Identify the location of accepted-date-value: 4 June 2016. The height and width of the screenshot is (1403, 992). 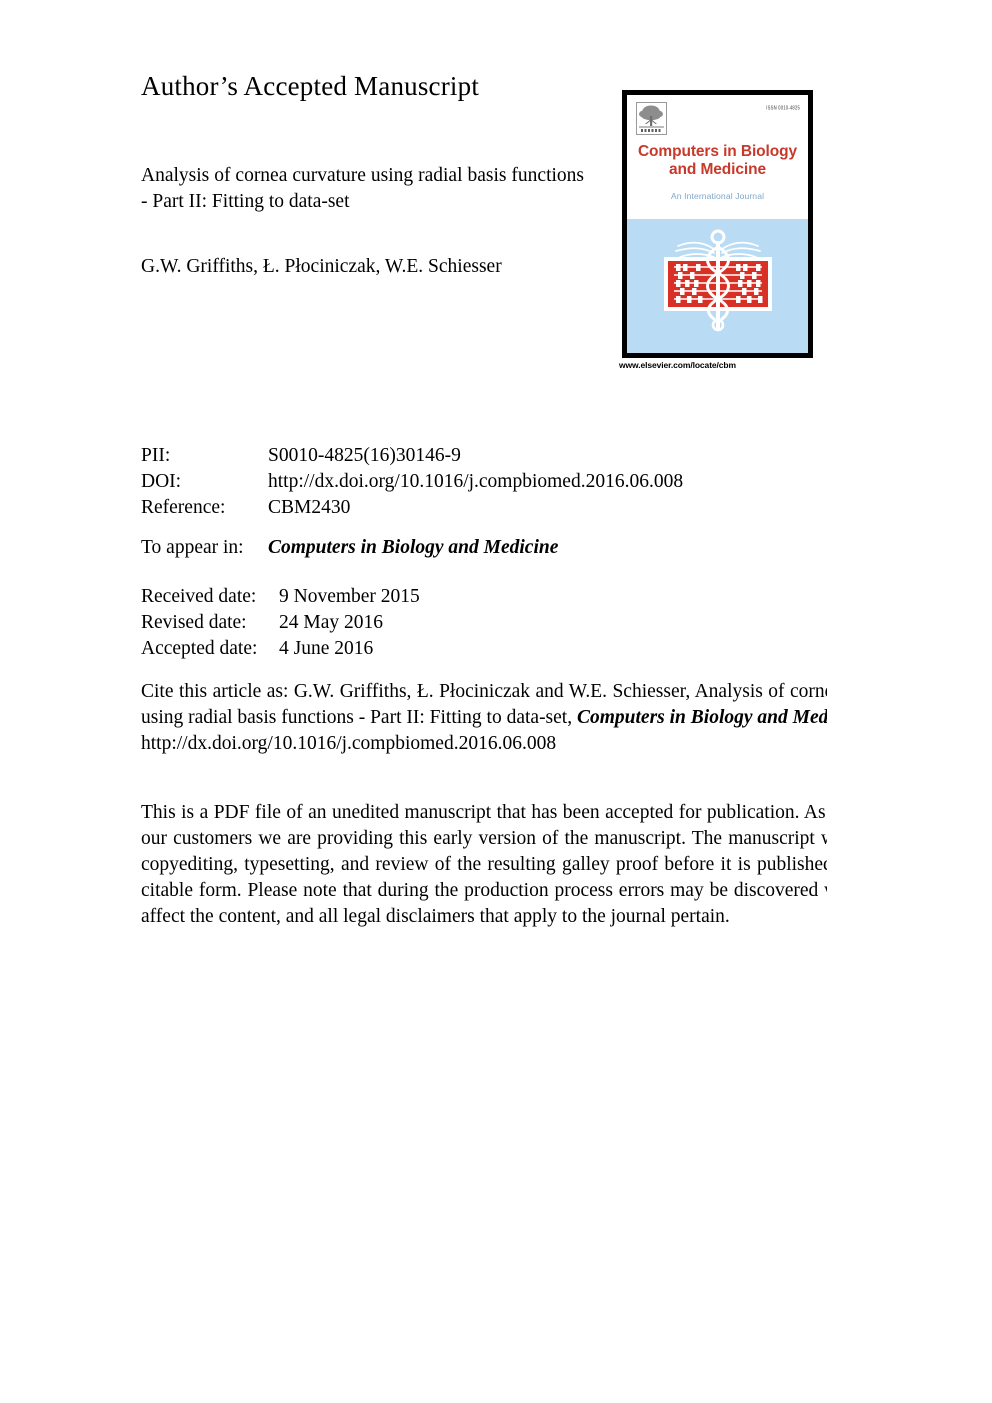
(326, 648).